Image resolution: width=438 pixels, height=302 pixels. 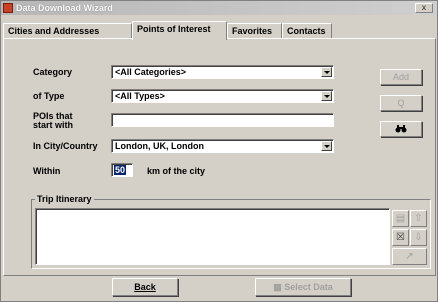 What do you see at coordinates (64, 8) in the screenshot?
I see `window-title: Data Download Wizard` at bounding box center [64, 8].